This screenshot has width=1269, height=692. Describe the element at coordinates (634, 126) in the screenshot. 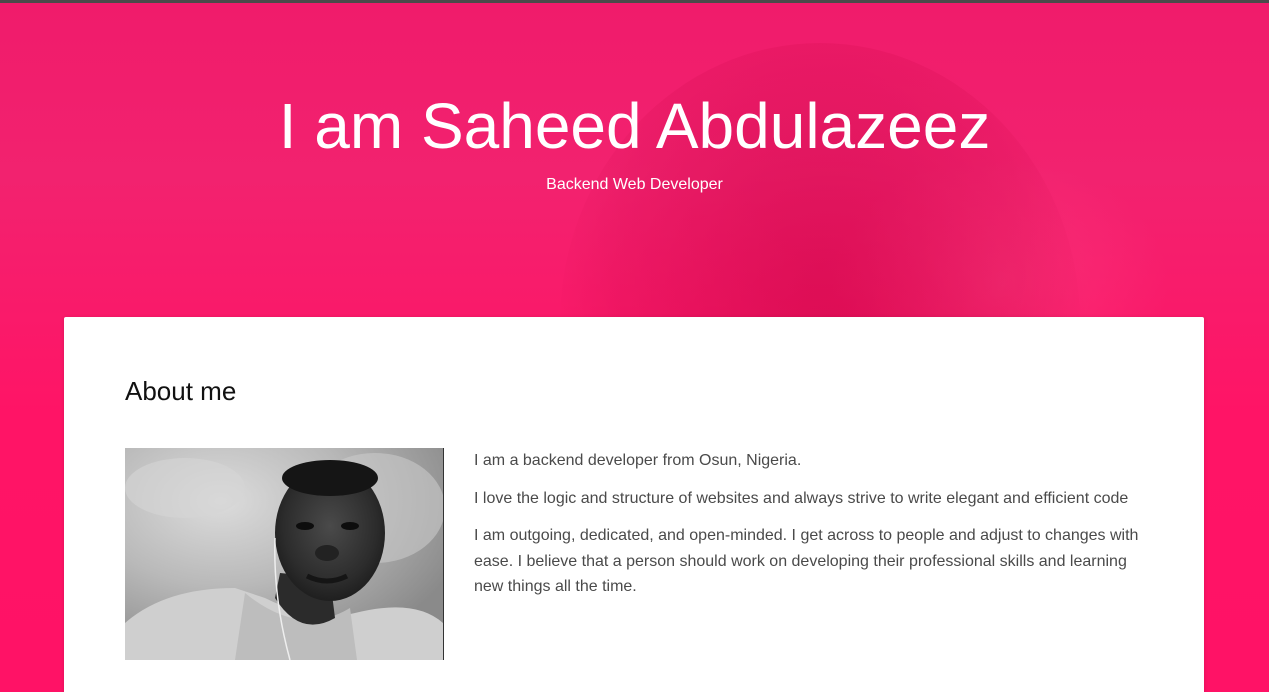

I see `hero-title: I am Saheed Abdulazeez` at that location.